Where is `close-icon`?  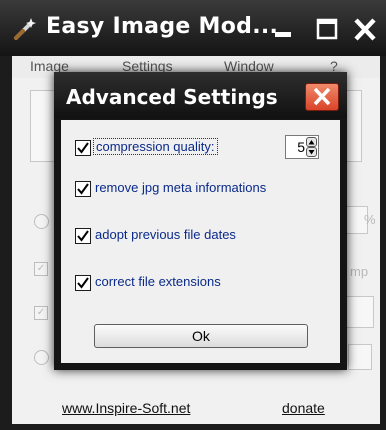
close-icon is located at coordinates (322, 96).